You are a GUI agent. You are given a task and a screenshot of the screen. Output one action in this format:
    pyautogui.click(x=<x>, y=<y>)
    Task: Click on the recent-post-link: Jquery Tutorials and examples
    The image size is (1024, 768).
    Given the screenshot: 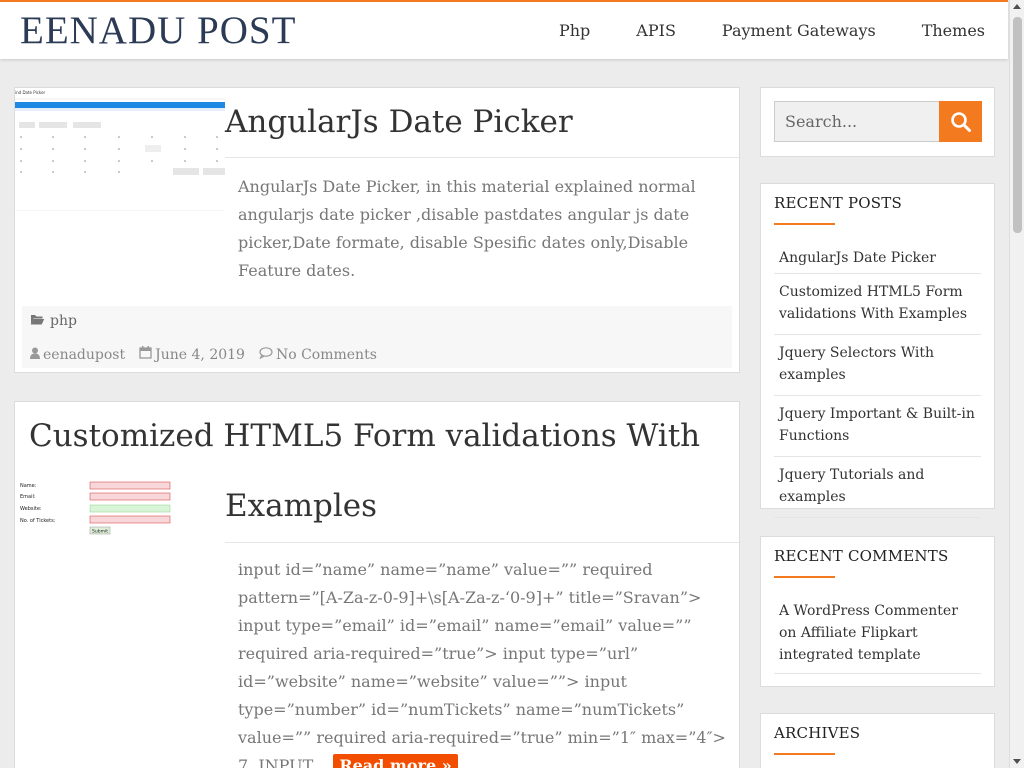 What is the action you would take?
    pyautogui.click(x=877, y=487)
    